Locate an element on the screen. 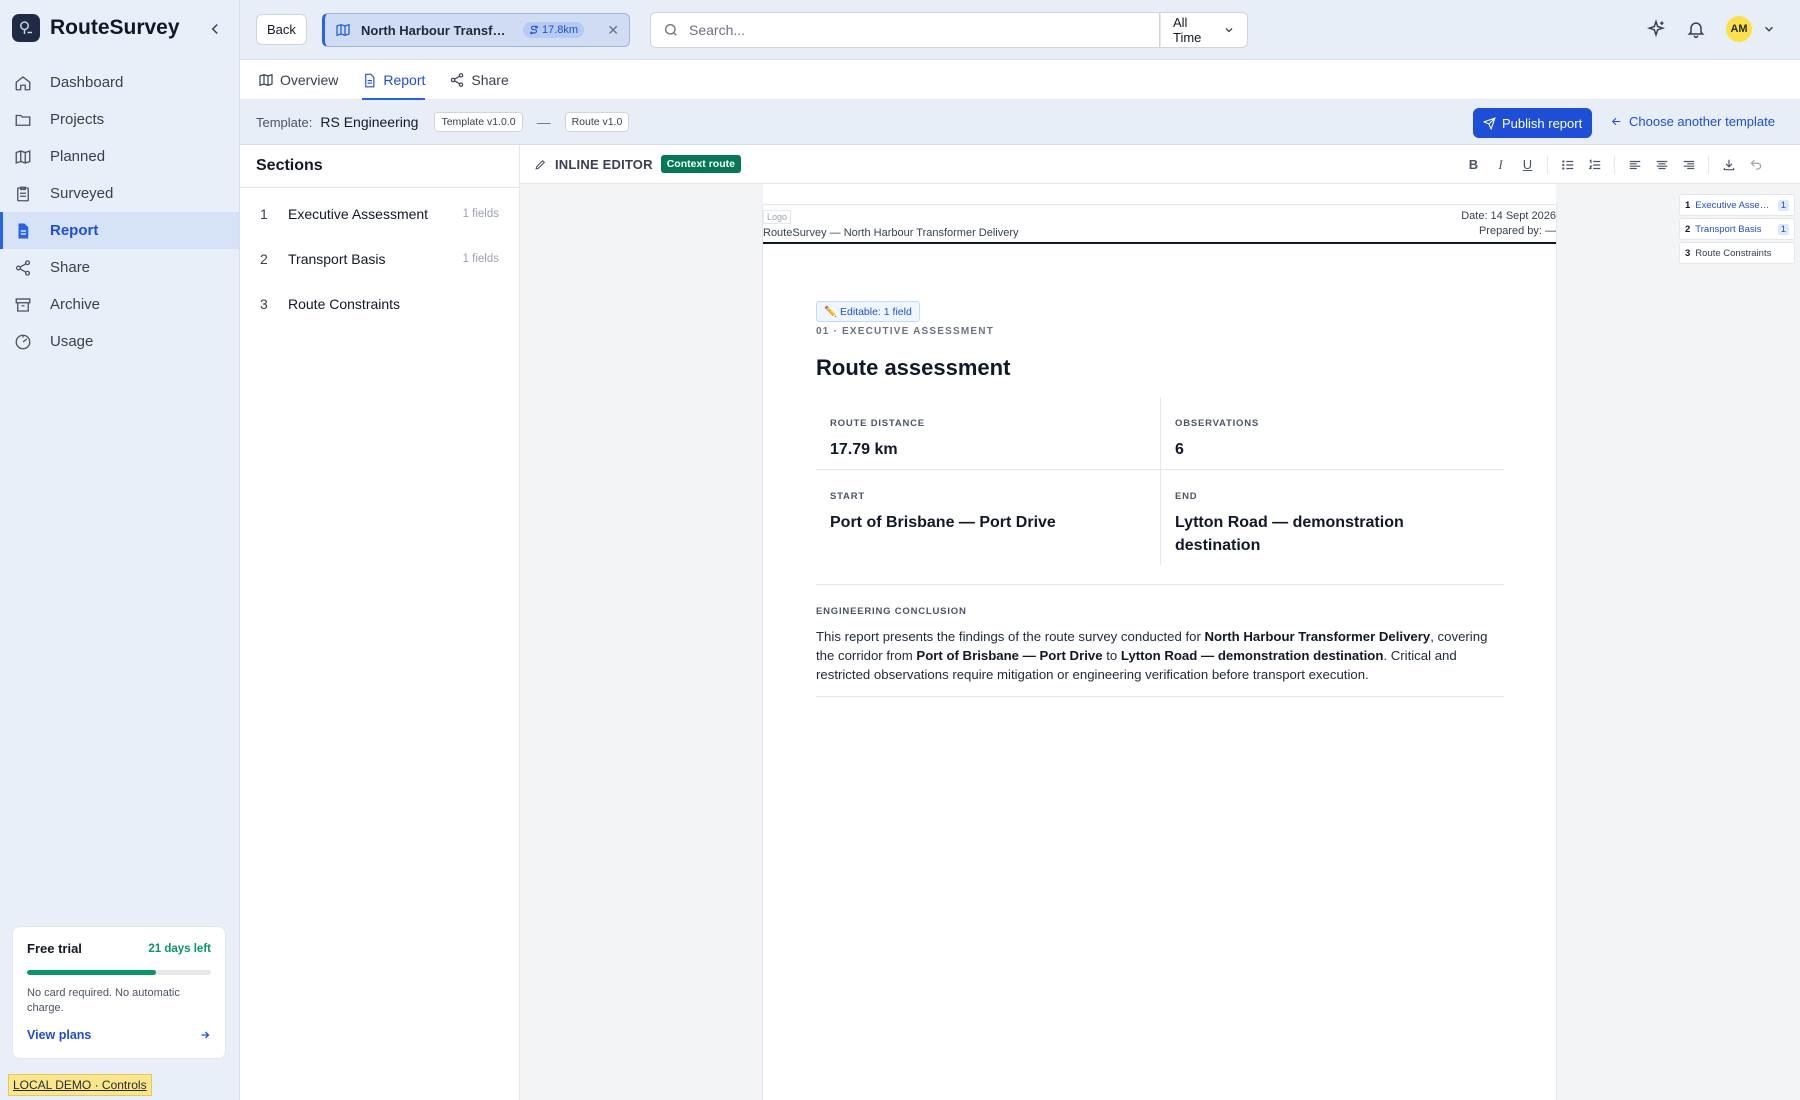 The image size is (1800, 1100). section-number: 3 is located at coordinates (264, 303).